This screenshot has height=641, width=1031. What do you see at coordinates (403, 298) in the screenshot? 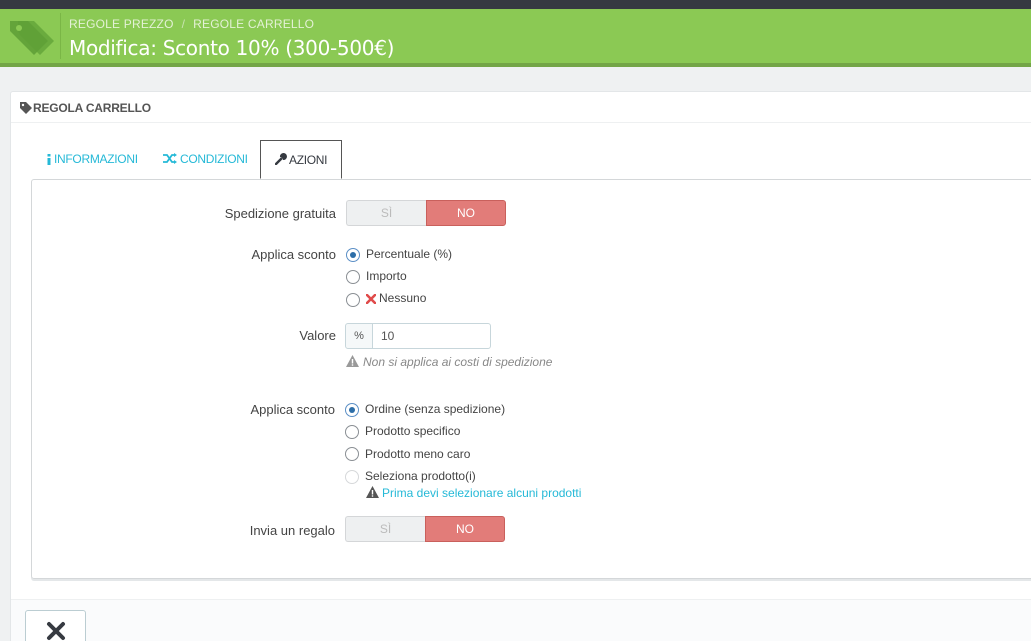
I see `radio-label: Nessuno` at bounding box center [403, 298].